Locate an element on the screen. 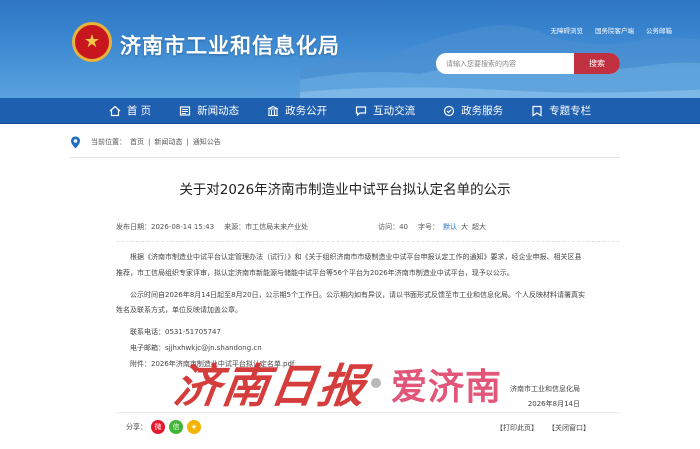  top-links: 无障碍浏览 国务院客户端 公务邮箱 is located at coordinates (612, 30).